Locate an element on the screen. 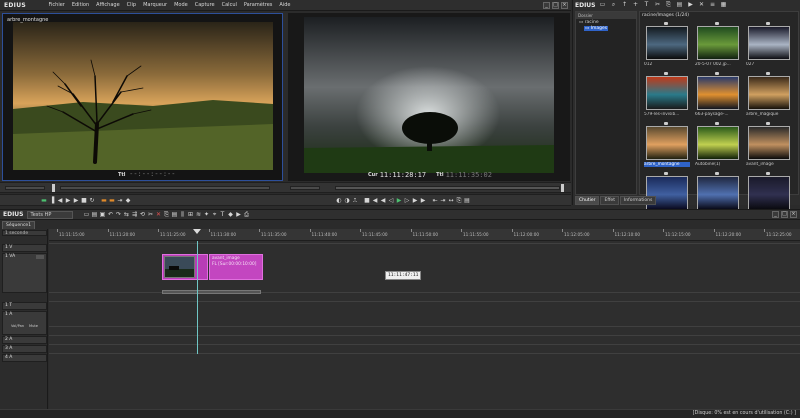  menu-affichage: Affichage is located at coordinates (108, 5).